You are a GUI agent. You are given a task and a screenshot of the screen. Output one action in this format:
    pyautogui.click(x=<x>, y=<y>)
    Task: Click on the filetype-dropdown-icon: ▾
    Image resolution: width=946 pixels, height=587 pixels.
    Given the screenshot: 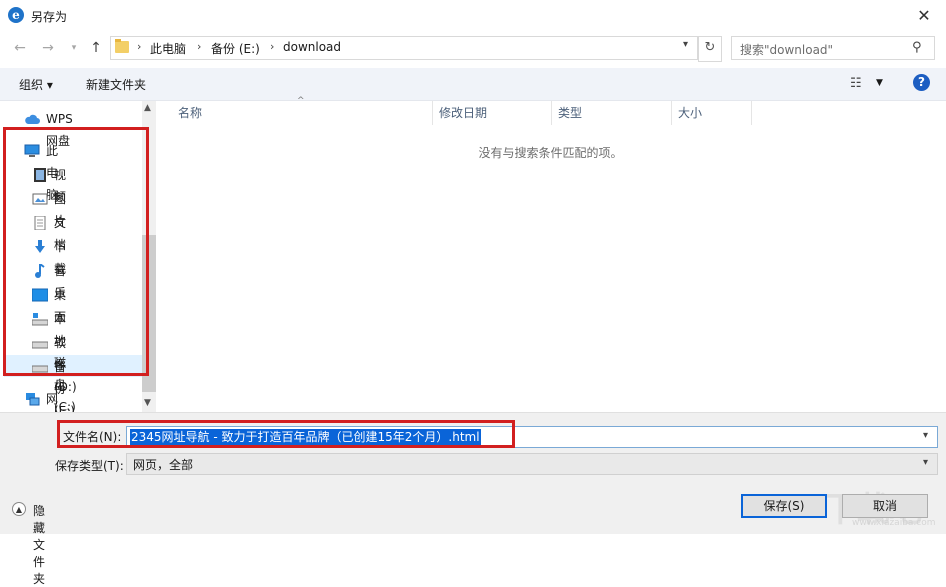 What is the action you would take?
    pyautogui.click(x=925, y=462)
    